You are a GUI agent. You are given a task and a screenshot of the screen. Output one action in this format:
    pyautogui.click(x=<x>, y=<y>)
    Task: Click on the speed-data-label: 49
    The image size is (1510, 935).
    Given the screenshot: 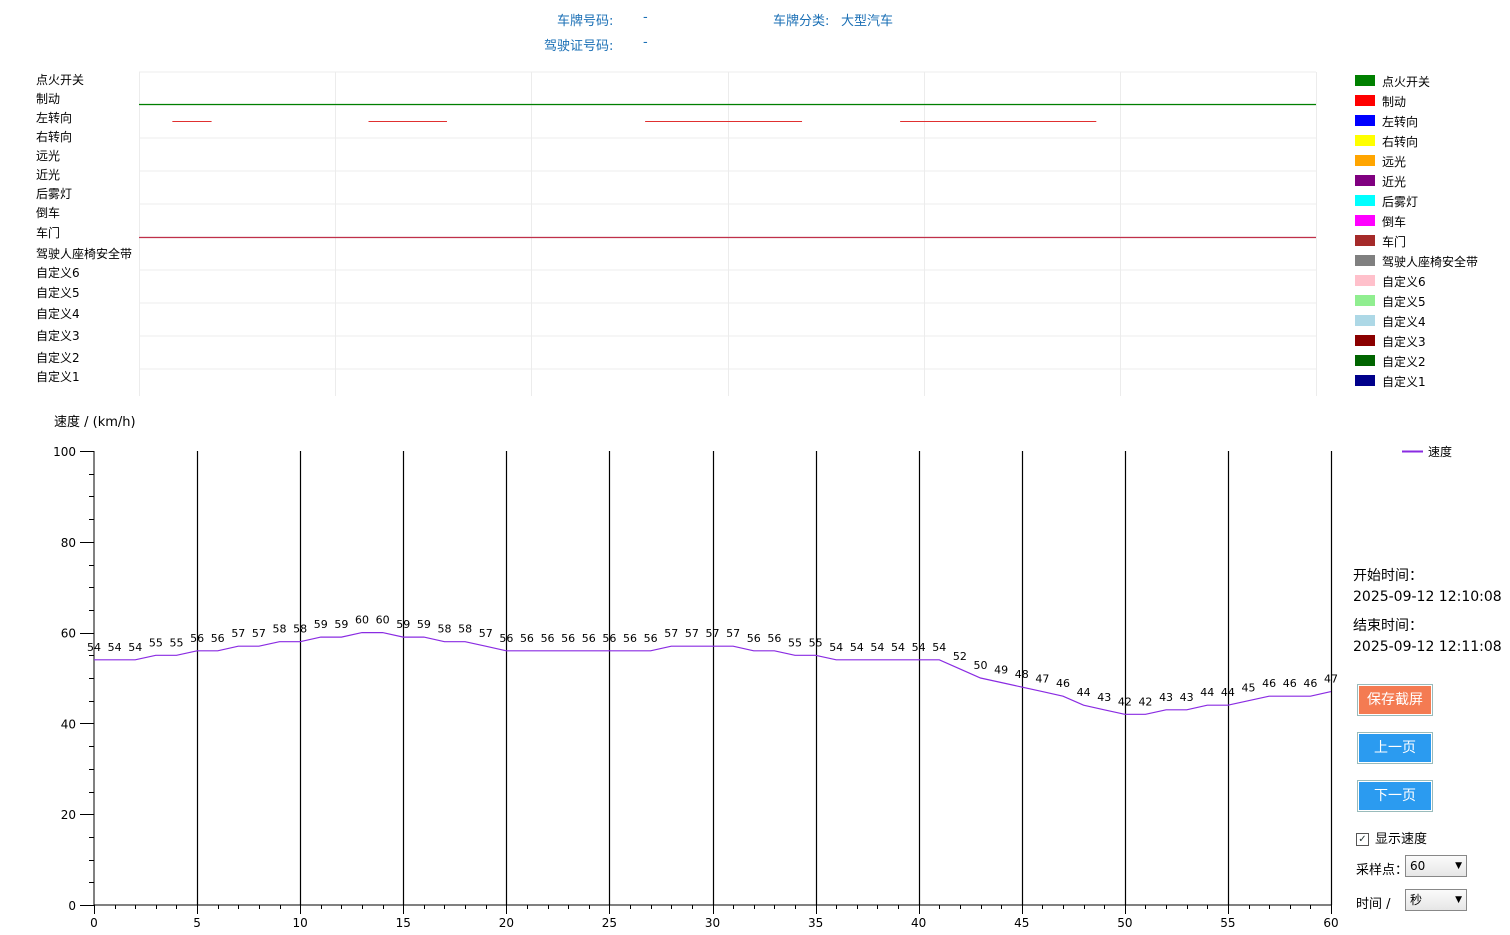 What is the action you would take?
    pyautogui.click(x=1001, y=670)
    